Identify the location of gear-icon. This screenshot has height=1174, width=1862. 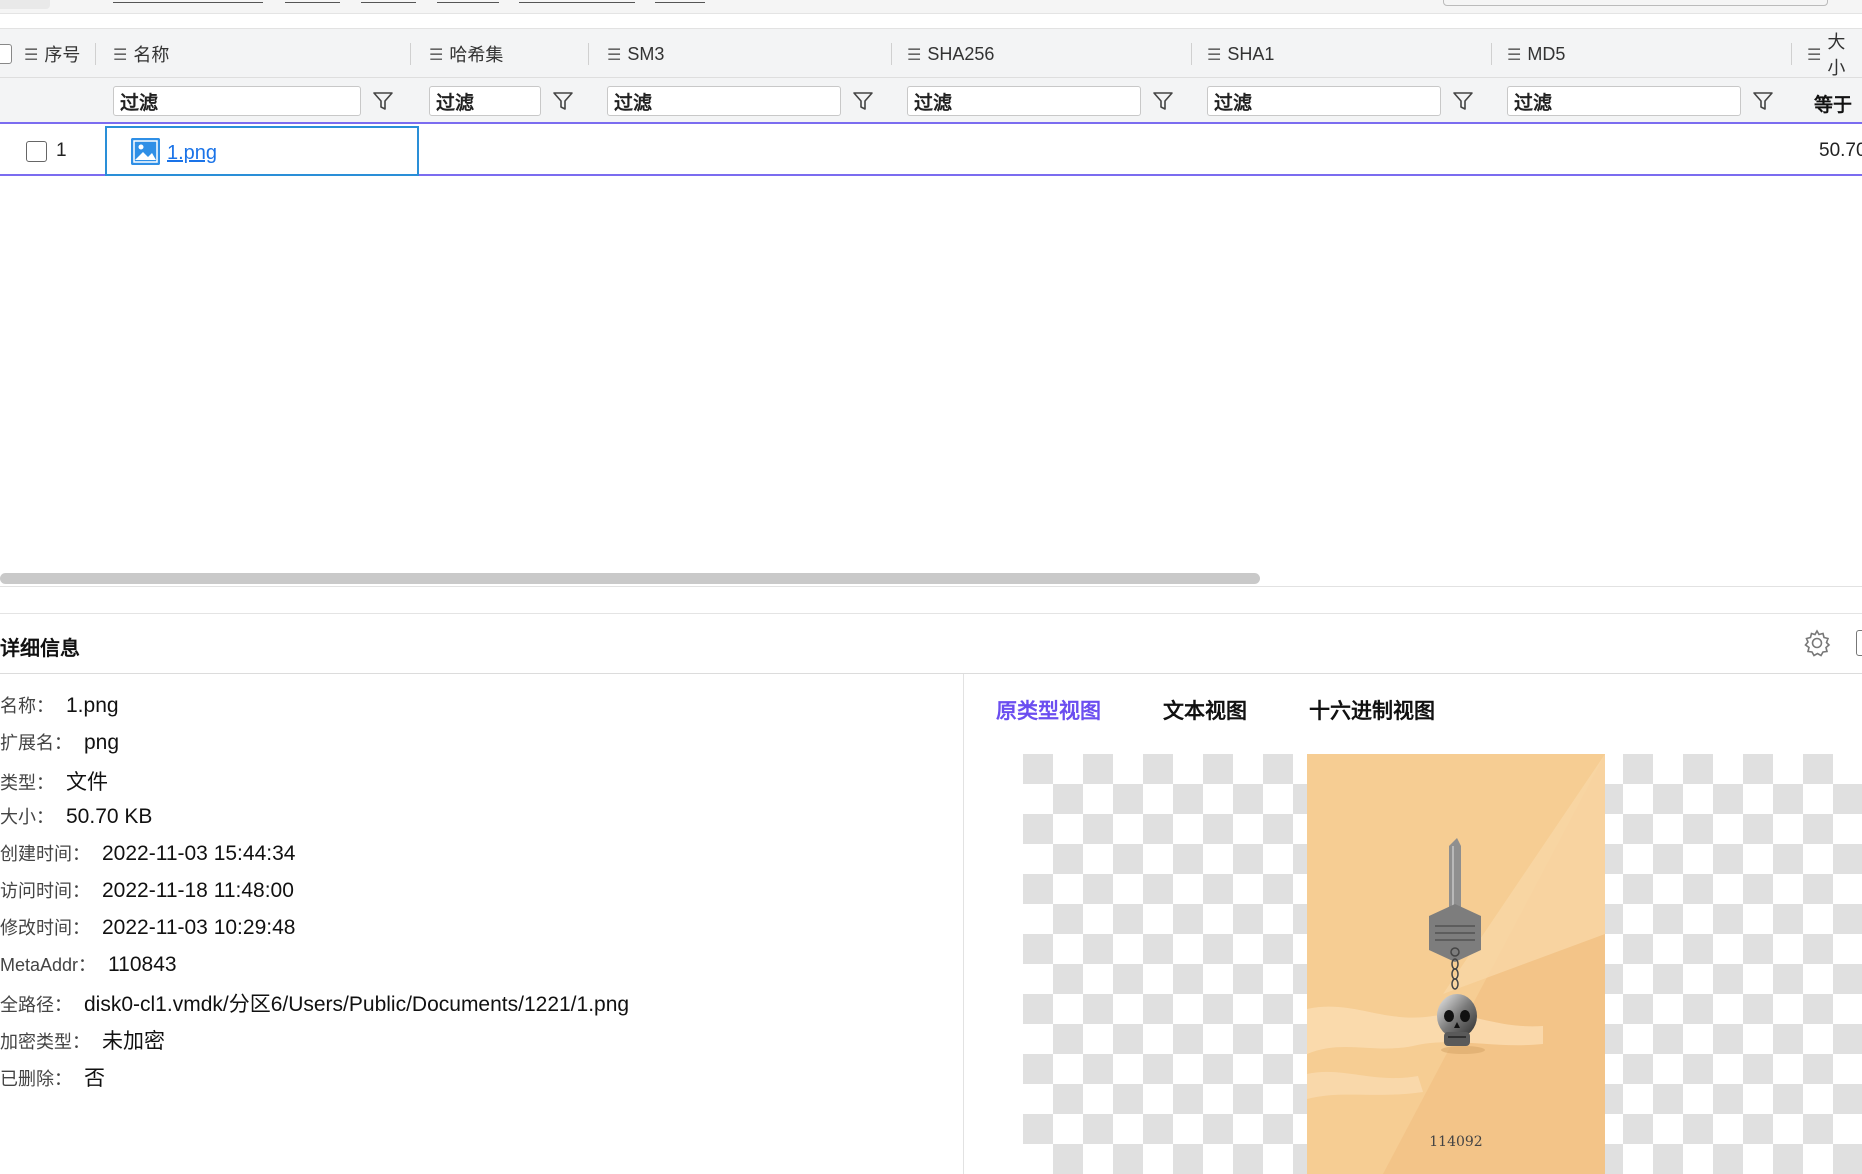
(1817, 643).